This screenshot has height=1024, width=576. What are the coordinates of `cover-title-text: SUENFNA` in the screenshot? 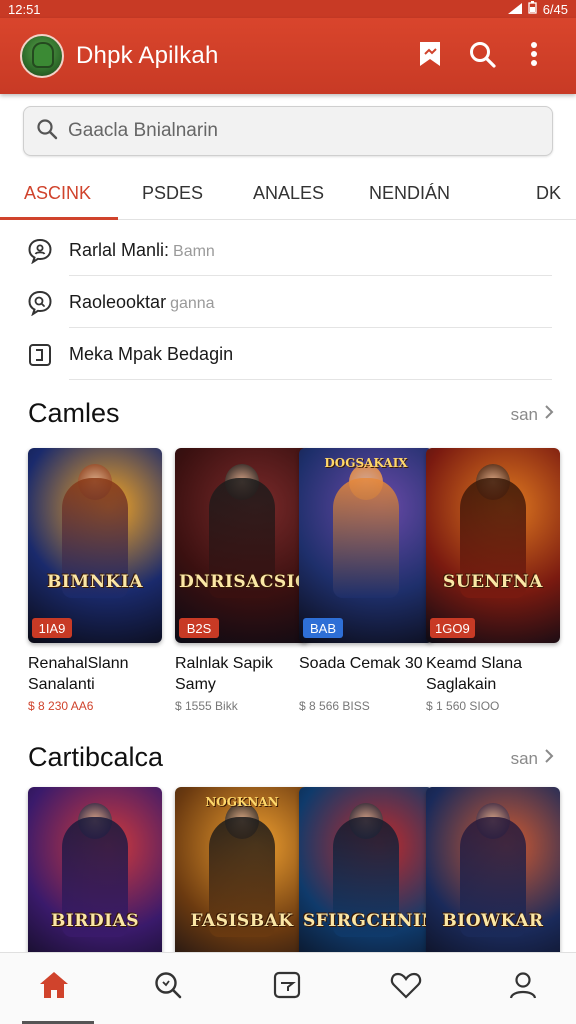 It's located at (493, 582).